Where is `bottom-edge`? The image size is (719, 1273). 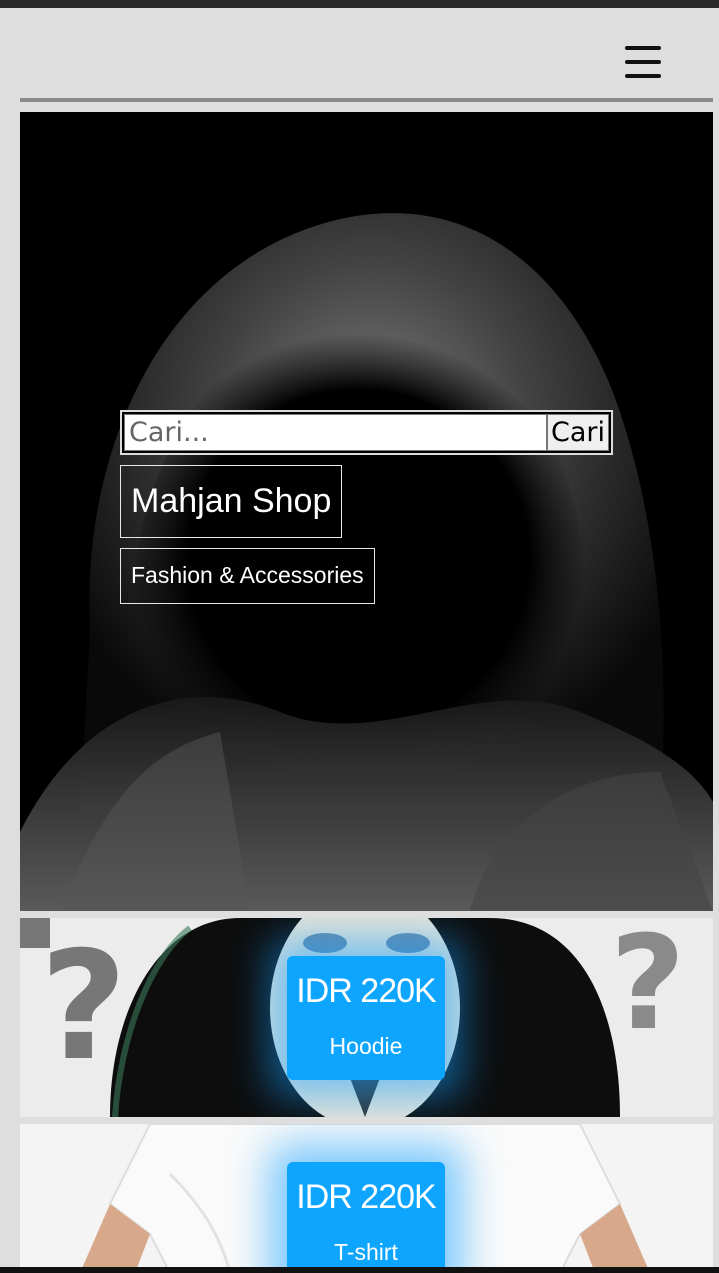
bottom-edge is located at coordinates (359, 1270).